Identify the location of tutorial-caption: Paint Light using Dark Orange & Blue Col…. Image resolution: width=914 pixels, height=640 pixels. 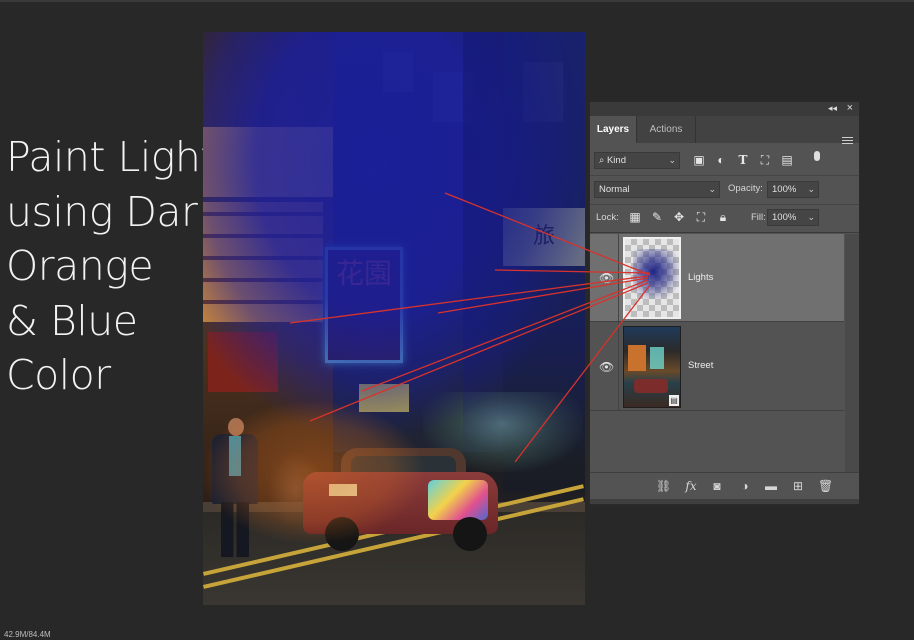
(113, 266).